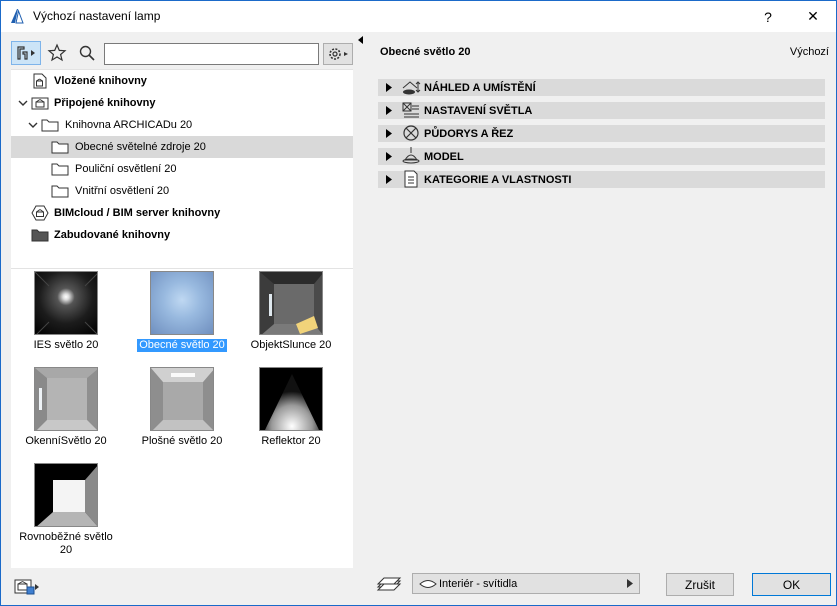  I want to click on categories-properties-icon, so click(411, 179).